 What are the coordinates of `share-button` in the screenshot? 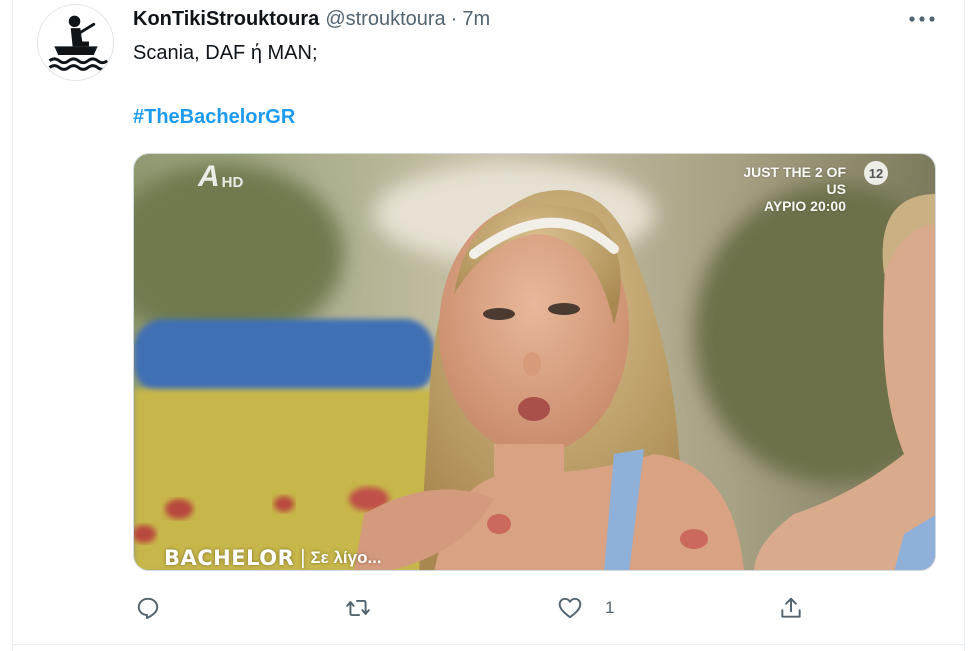 It's located at (791, 608).